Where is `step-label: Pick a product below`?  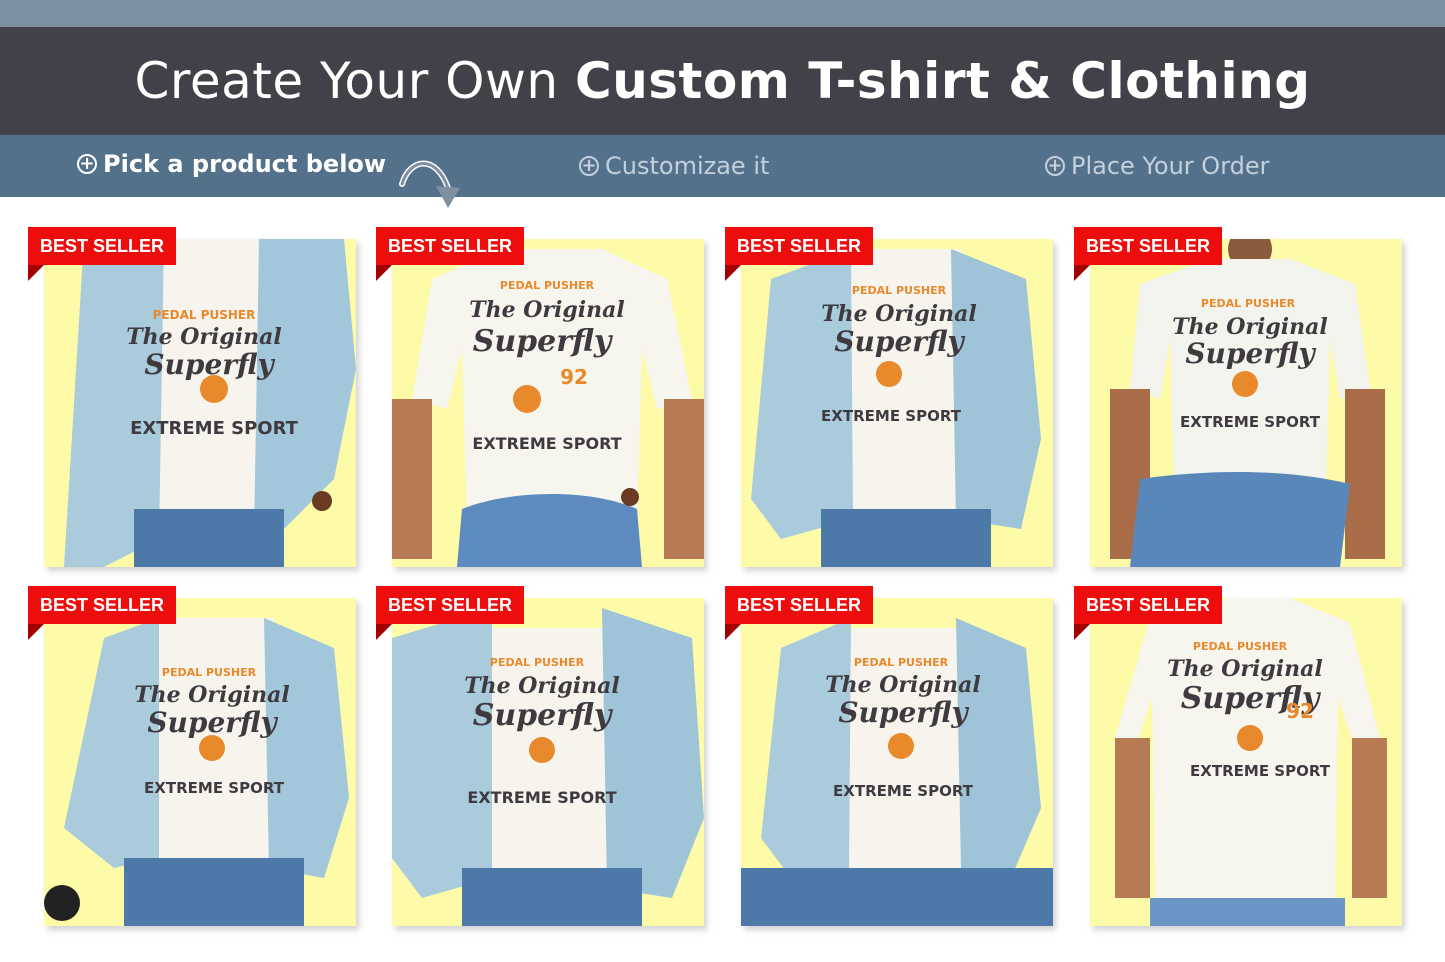
step-label: Pick a product below is located at coordinates (245, 164).